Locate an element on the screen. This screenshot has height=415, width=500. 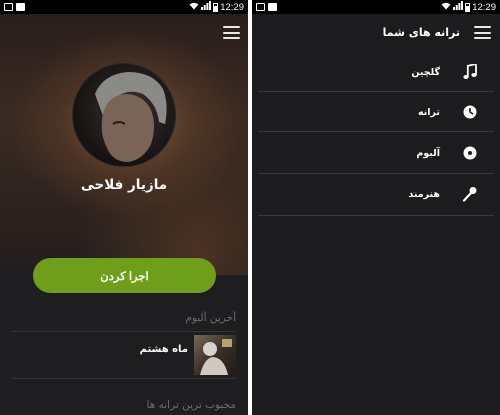
menu-item-label: گلچین is located at coordinates (425, 72).